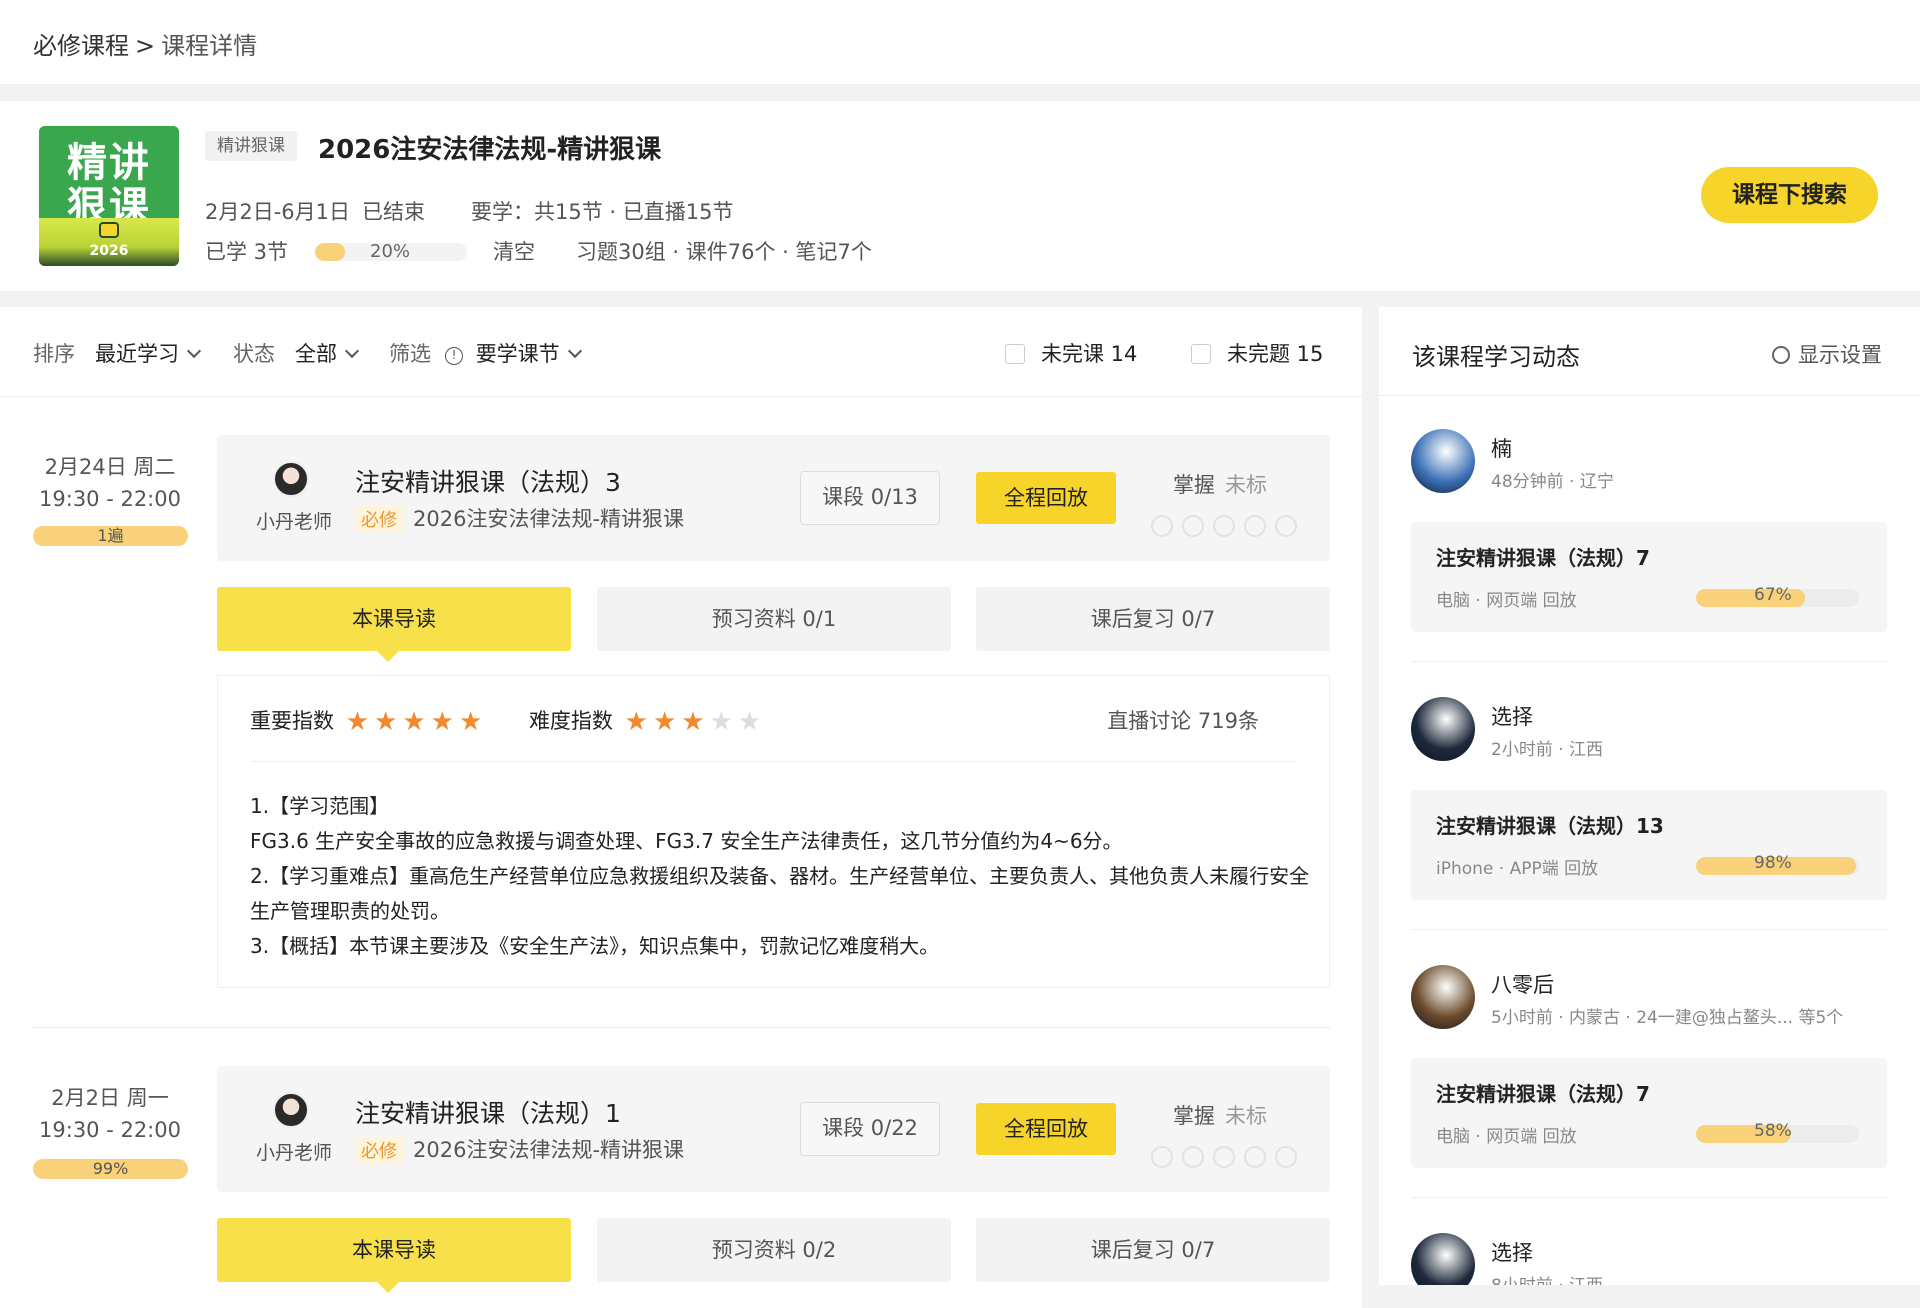  I want to click on lesson-title: 注安精讲狠课（法规）3, so click(488, 481).